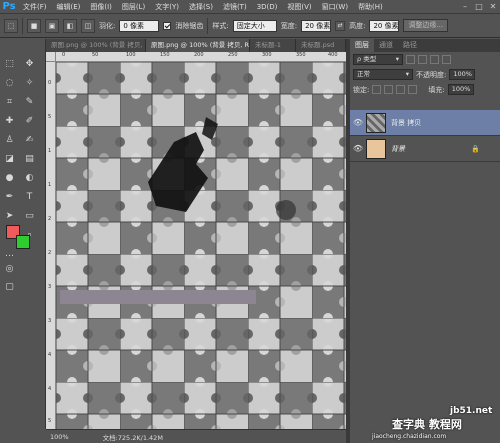 The height and width of the screenshot is (443, 500). What do you see at coordinates (357, 25) in the screenshot?
I see `height-label: 高度:` at bounding box center [357, 25].